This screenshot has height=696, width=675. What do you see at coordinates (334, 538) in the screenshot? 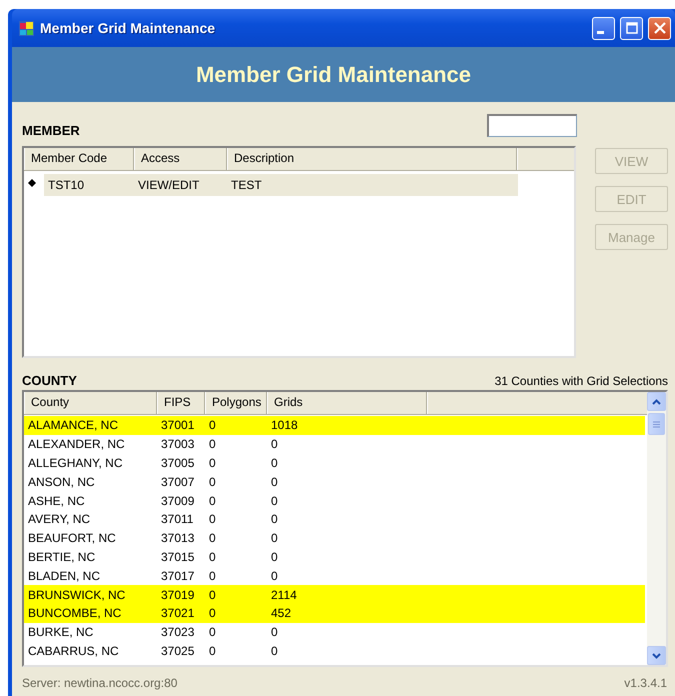
I see `table-row: BEAUFORT, NC 37013 0 0` at bounding box center [334, 538].